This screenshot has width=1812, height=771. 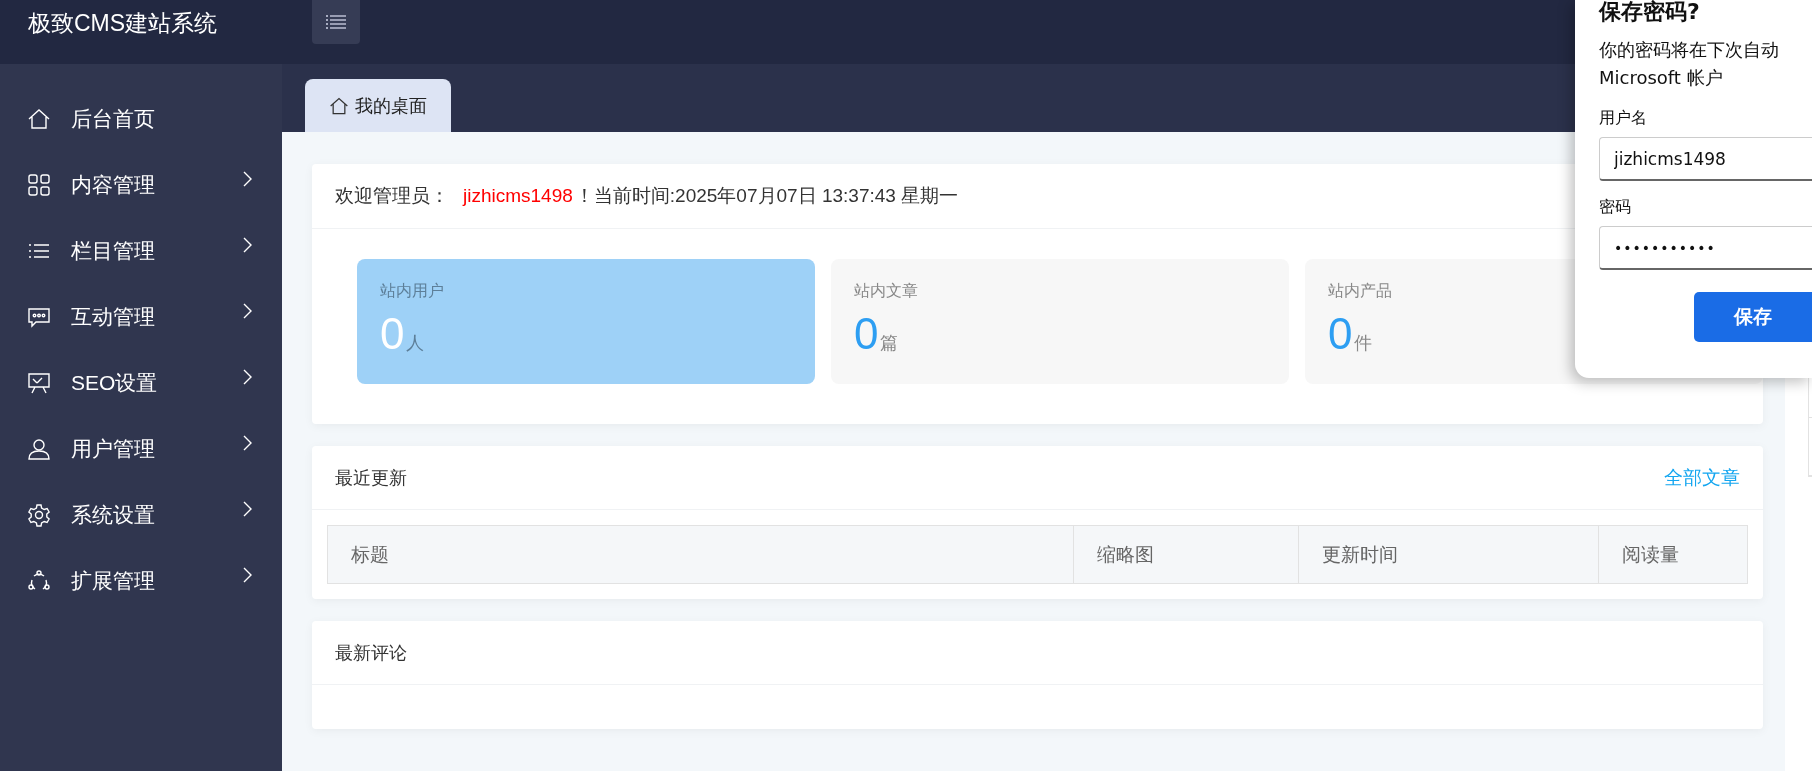 I want to click on stat-label: 站内产品, so click(x=1360, y=291).